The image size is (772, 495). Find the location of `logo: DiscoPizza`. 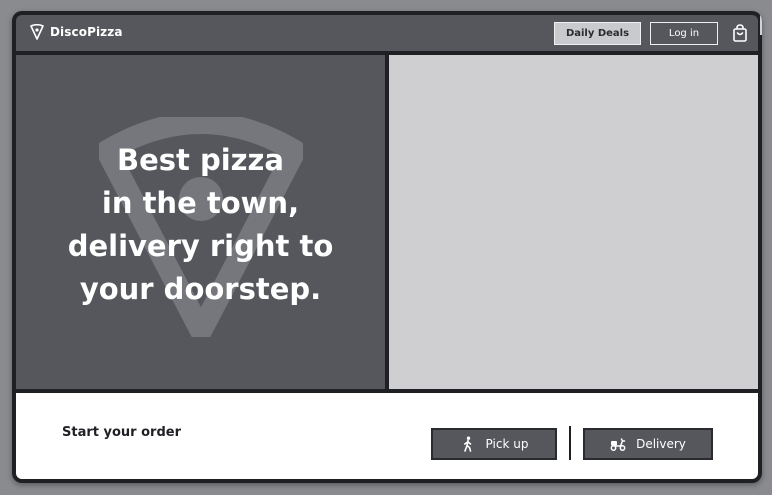

logo: DiscoPizza is located at coordinates (76, 32).